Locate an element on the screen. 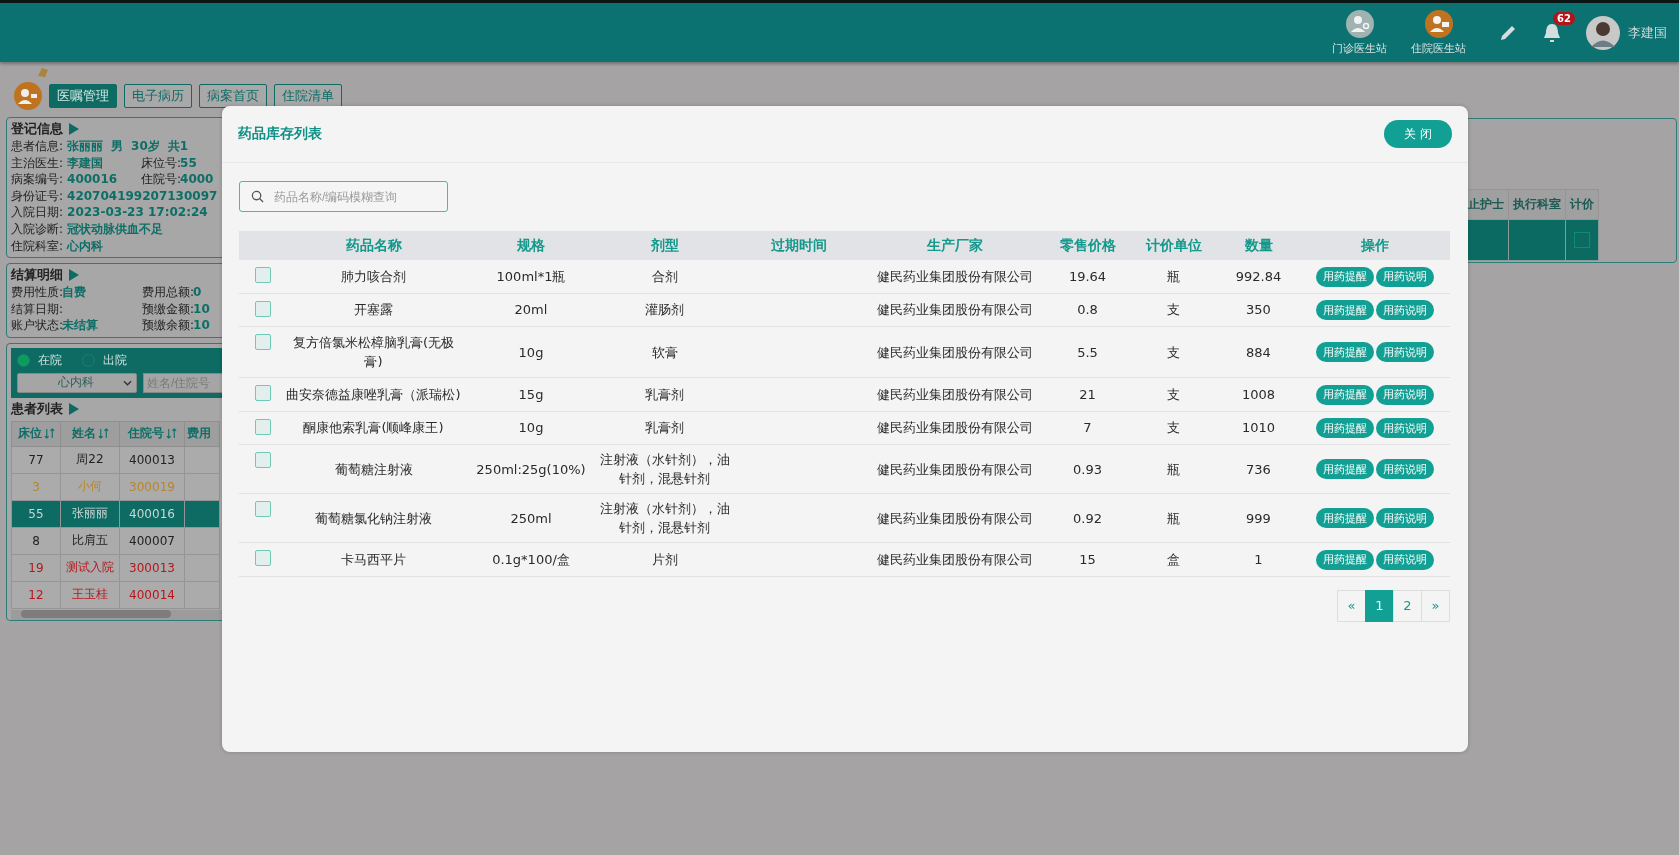  table-cell: 0.92 is located at coordinates (1087, 518).